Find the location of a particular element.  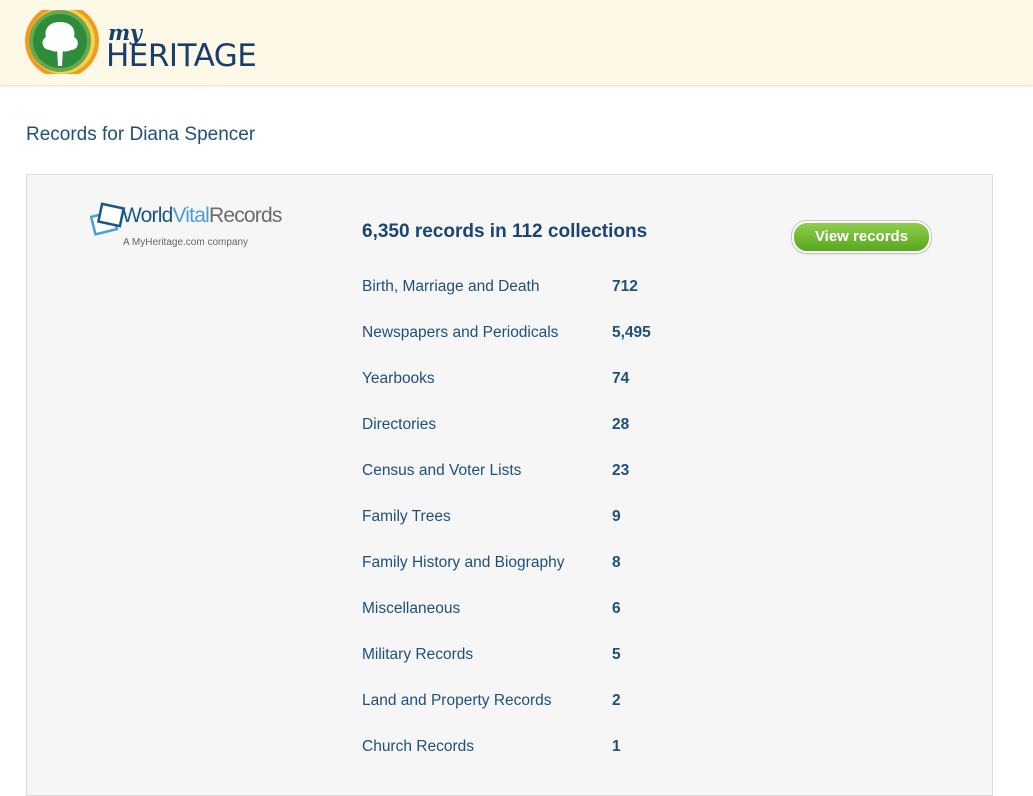

category-row: Church Records 1 is located at coordinates (562, 758).